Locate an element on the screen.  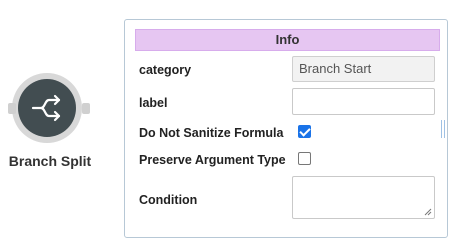
do-not-sanitize-checkbox is located at coordinates (304, 131).